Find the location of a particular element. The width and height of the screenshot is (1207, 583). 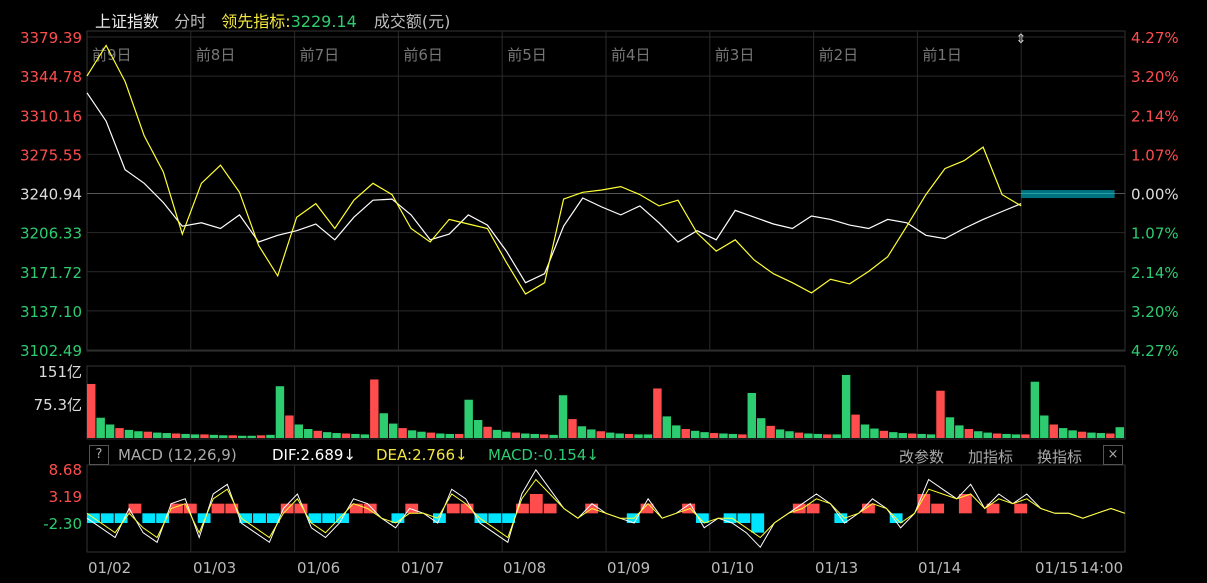

day-label: 前3日 is located at coordinates (735, 55).